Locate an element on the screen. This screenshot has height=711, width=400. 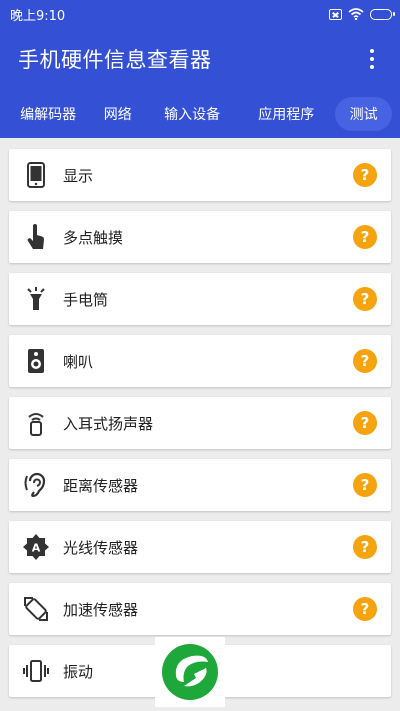
battery-icon is located at coordinates (382, 14).